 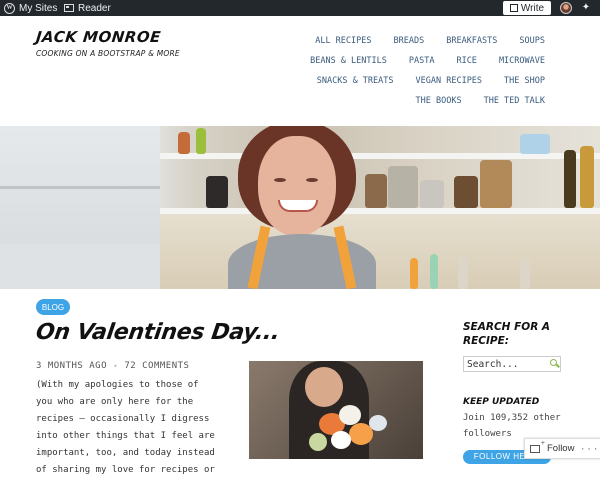 I want to click on follow-label: Follow, so click(x=561, y=448).